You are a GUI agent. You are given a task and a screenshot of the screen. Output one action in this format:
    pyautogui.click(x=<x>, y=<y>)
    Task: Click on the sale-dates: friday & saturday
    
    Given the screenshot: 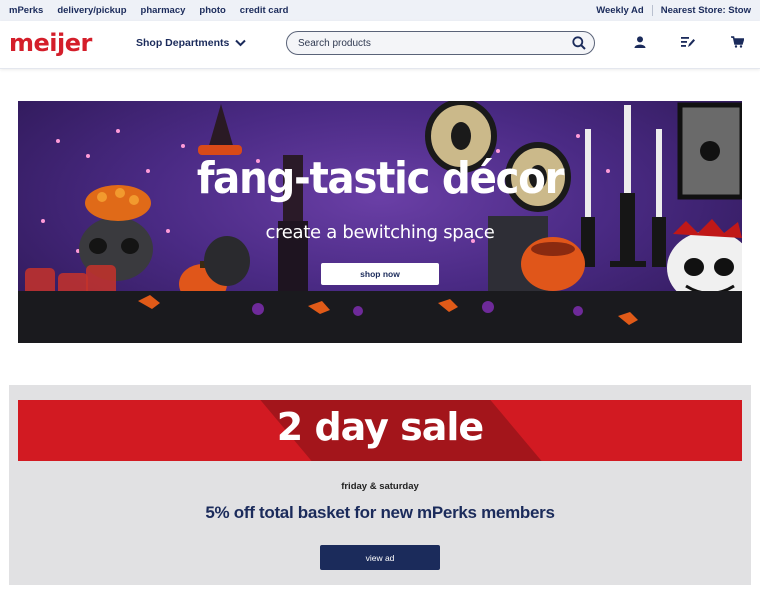 What is the action you would take?
    pyautogui.click(x=380, y=486)
    